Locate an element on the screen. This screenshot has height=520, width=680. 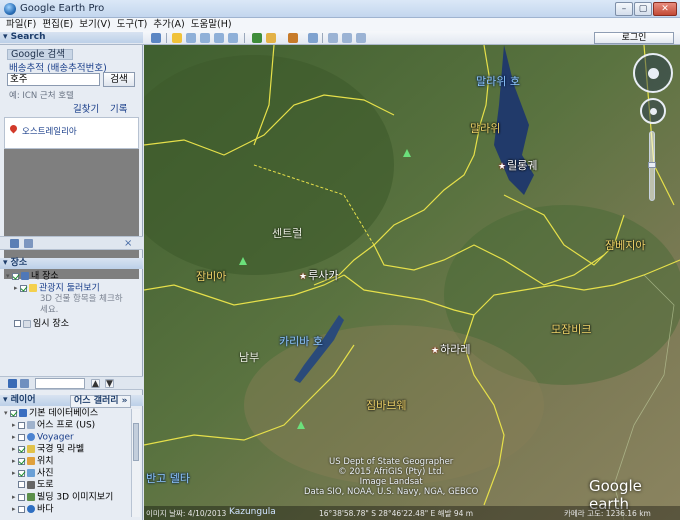
search-example-text: 예: ICN 근처 호텔 is located at coordinates (41, 96).